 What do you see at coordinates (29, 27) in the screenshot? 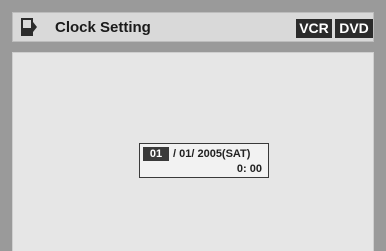
I see `clock-icon` at bounding box center [29, 27].